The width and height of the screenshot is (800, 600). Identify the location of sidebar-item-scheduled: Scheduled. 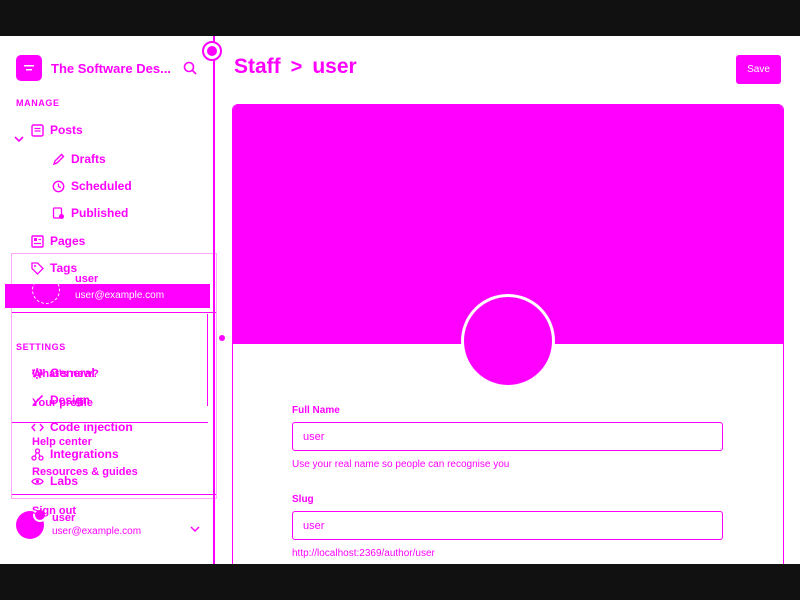
(91, 186).